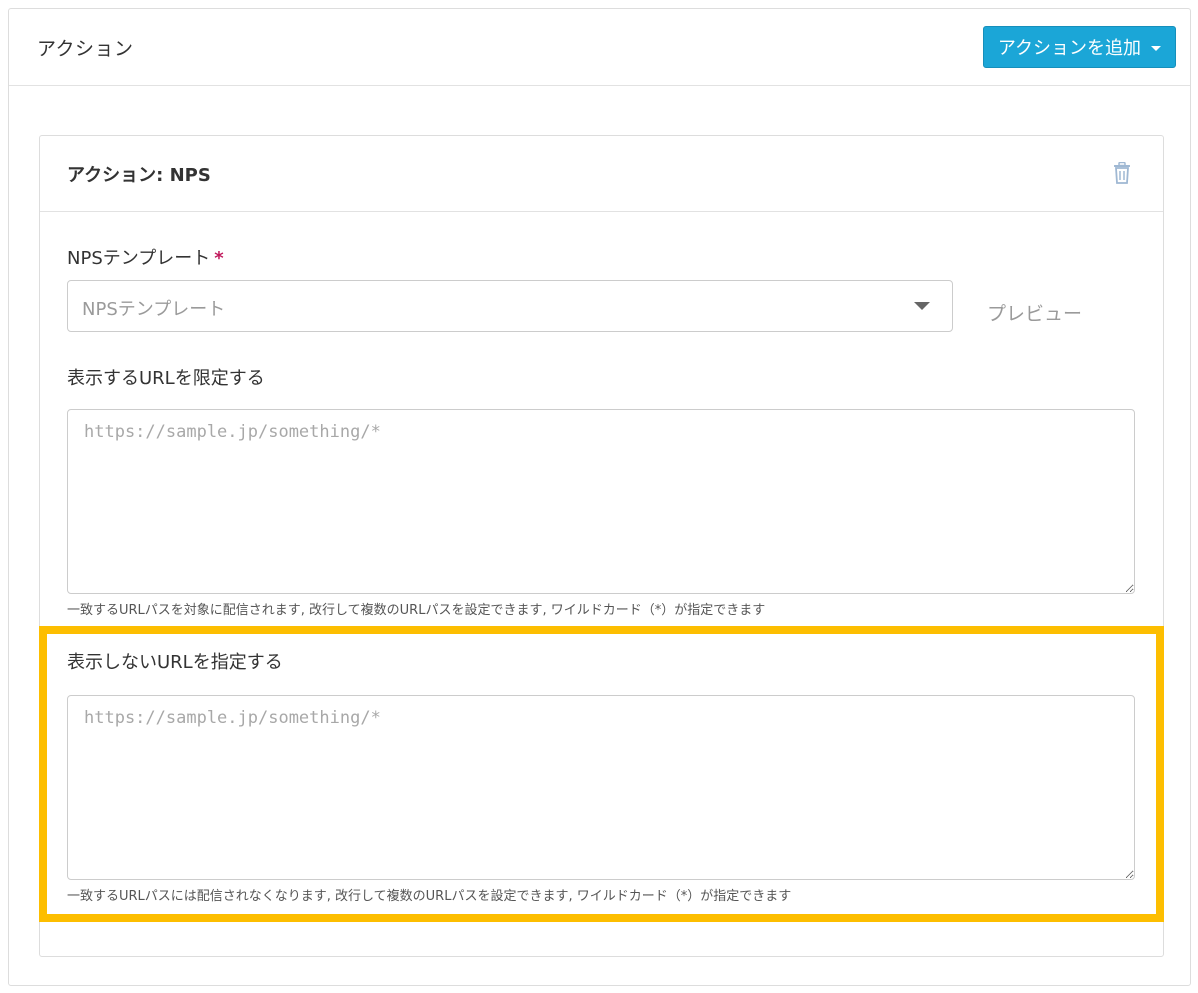  What do you see at coordinates (922, 306) in the screenshot?
I see `chevron-down-icon` at bounding box center [922, 306].